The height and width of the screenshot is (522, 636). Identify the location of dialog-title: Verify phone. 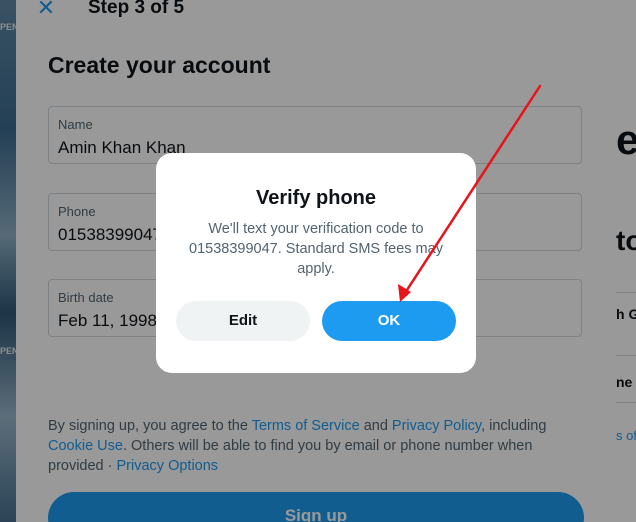
(316, 198).